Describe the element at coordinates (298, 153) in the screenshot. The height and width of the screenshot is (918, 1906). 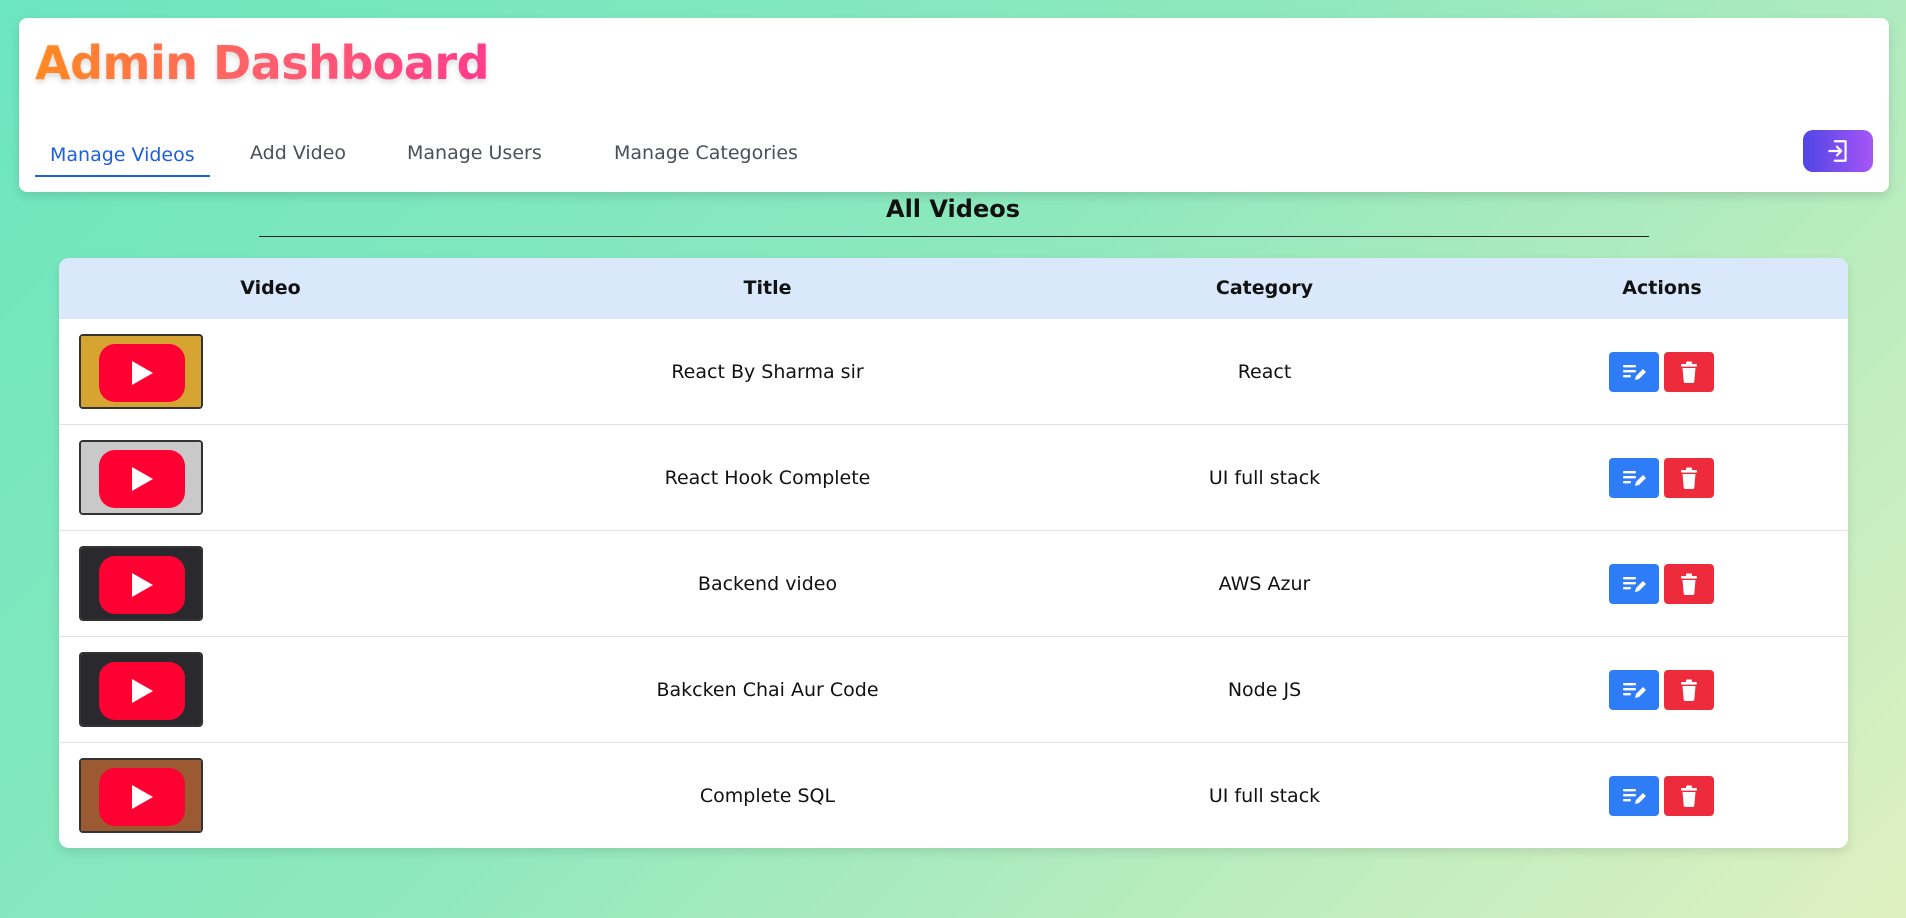
I see `tab-add-video: Add Video` at that location.